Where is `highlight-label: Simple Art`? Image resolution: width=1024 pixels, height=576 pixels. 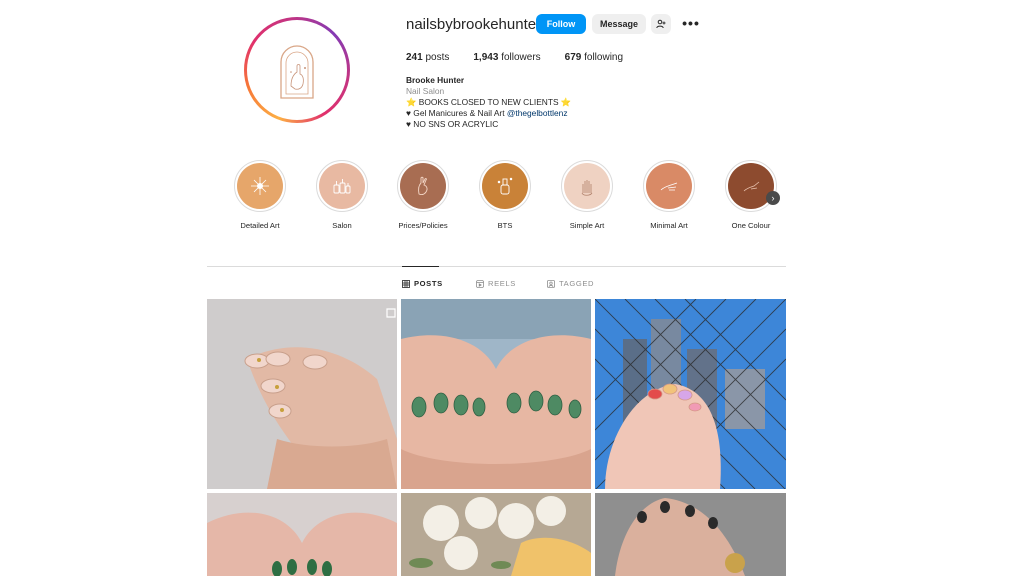
highlight-label: Simple Art is located at coordinates (587, 225).